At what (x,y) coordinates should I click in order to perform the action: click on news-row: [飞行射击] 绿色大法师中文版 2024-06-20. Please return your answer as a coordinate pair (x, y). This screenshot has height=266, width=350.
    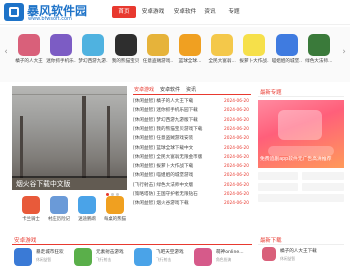
    Looking at the image, I should click on (192, 185).